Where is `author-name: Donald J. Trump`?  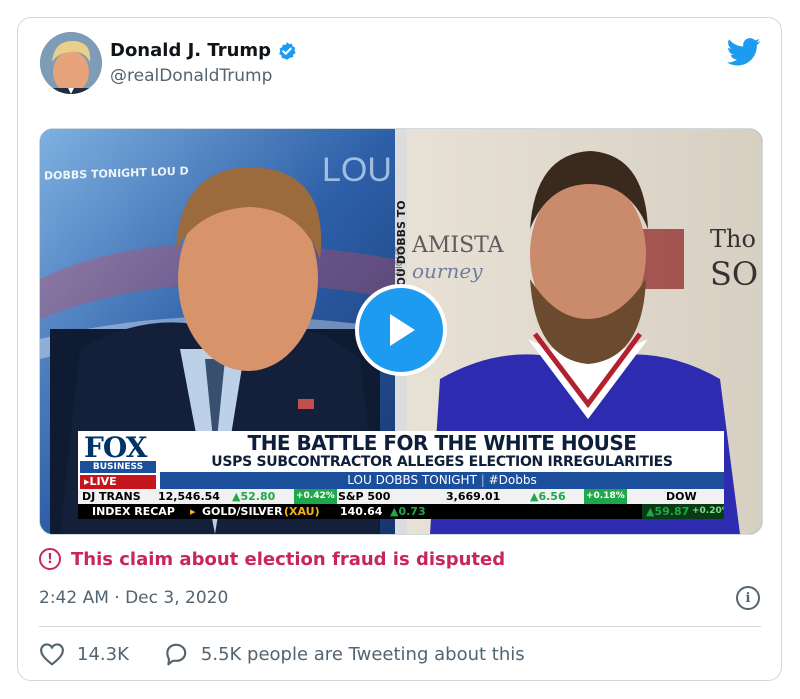 author-name: Donald J. Trump is located at coordinates (191, 50).